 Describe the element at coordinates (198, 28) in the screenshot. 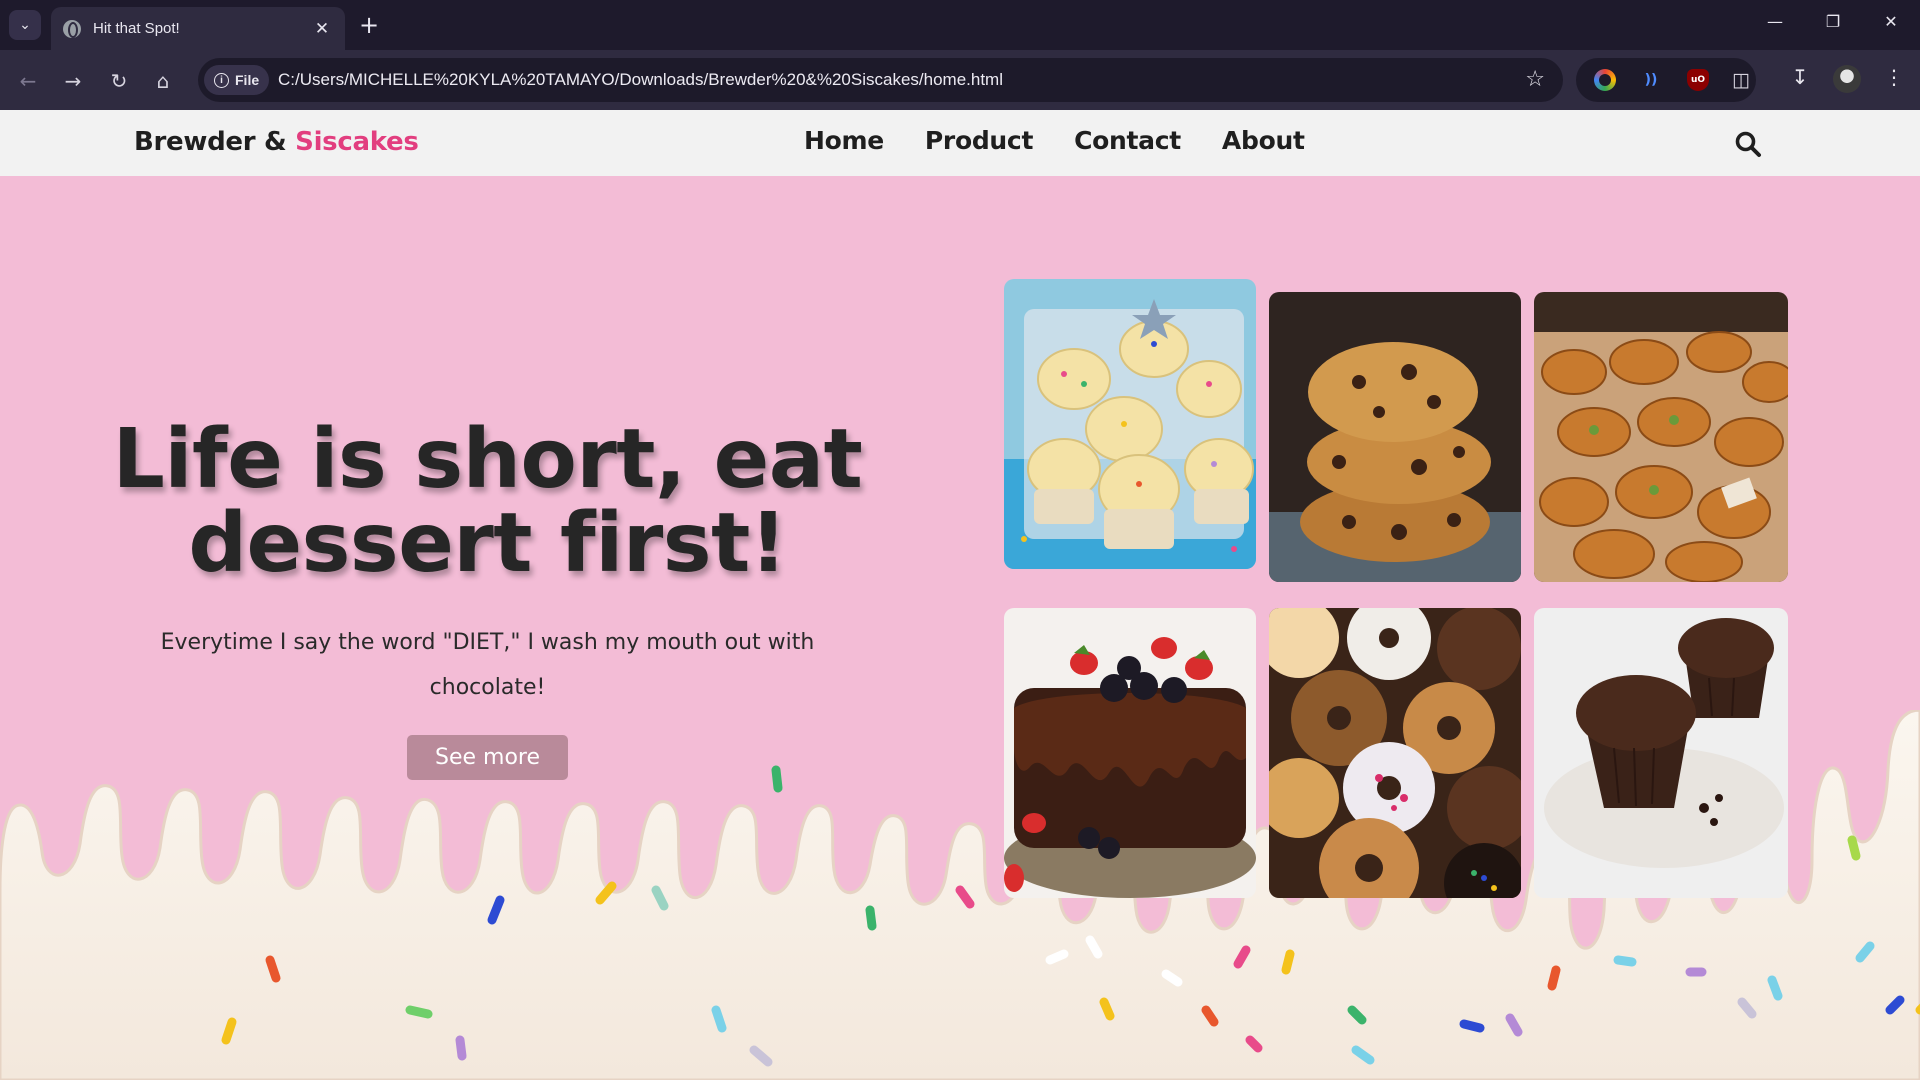

I see `browser-tab: Hit that Spot! ✕` at that location.